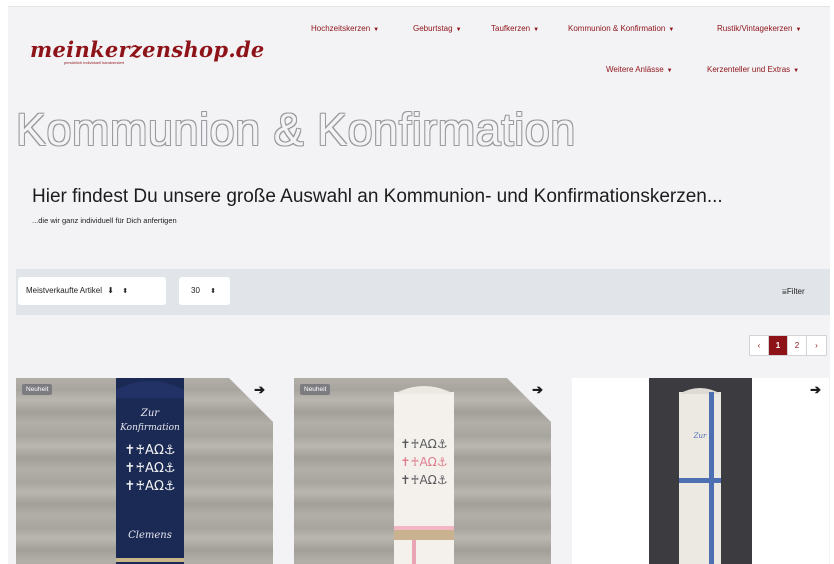  I want to click on filter-label: Filter, so click(795, 291).